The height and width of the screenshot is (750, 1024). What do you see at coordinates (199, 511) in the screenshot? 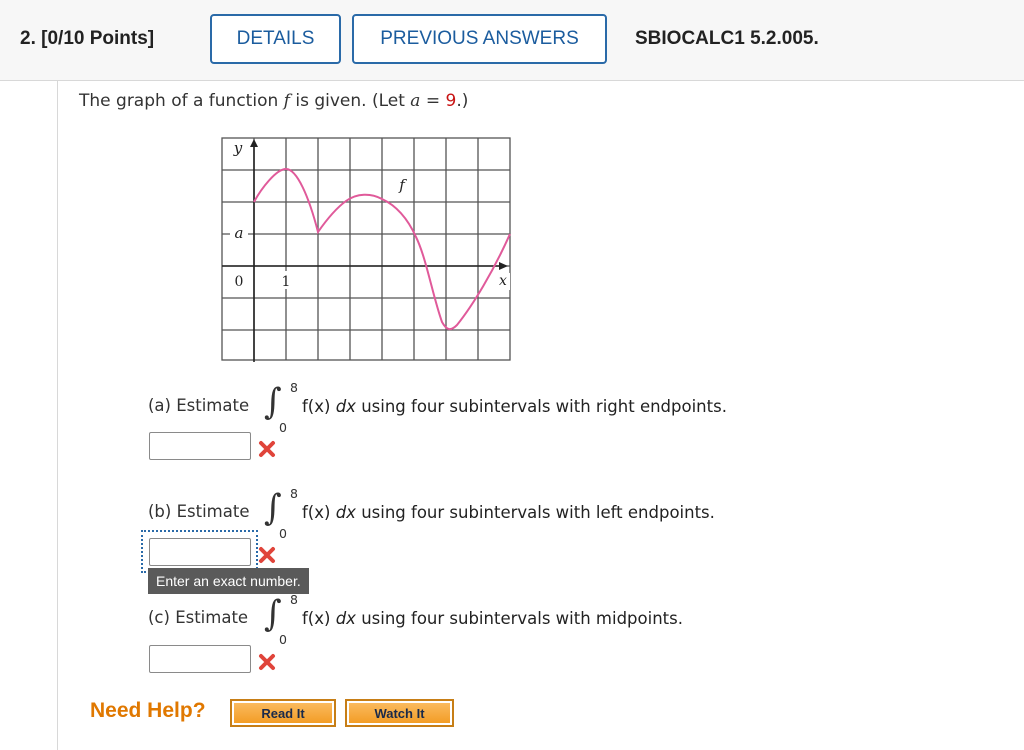
I see `part-b-label: (b) Estimate` at bounding box center [199, 511].